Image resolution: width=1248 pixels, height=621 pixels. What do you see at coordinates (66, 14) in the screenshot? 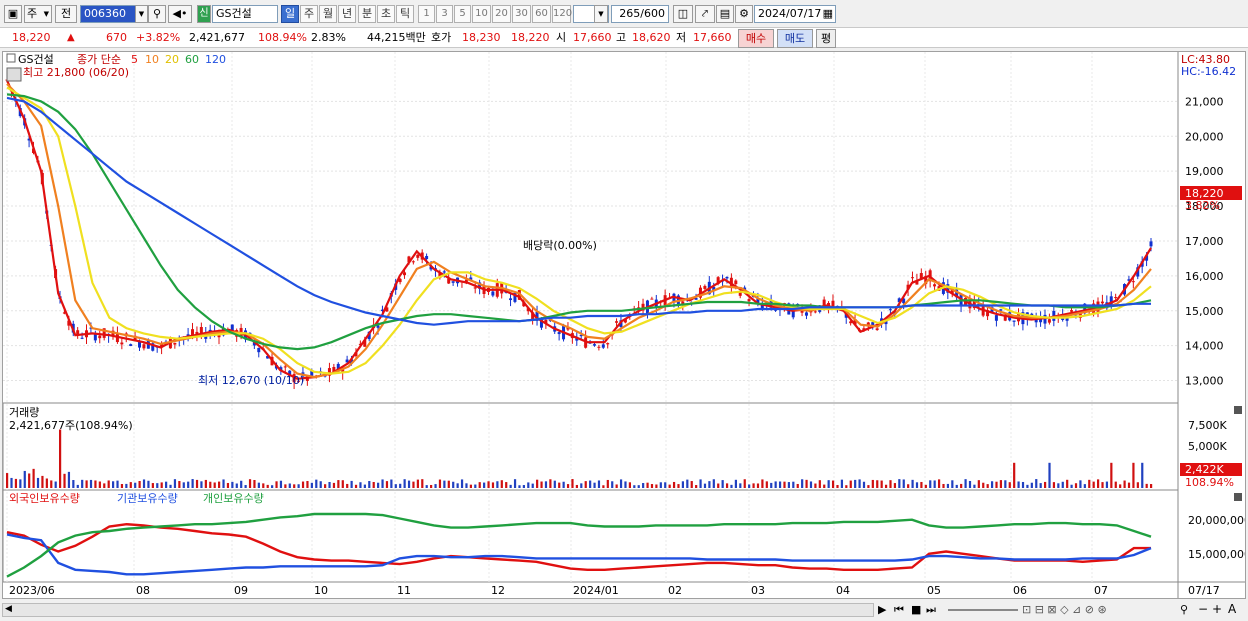
I see `market-scope-button: 전` at bounding box center [66, 14].